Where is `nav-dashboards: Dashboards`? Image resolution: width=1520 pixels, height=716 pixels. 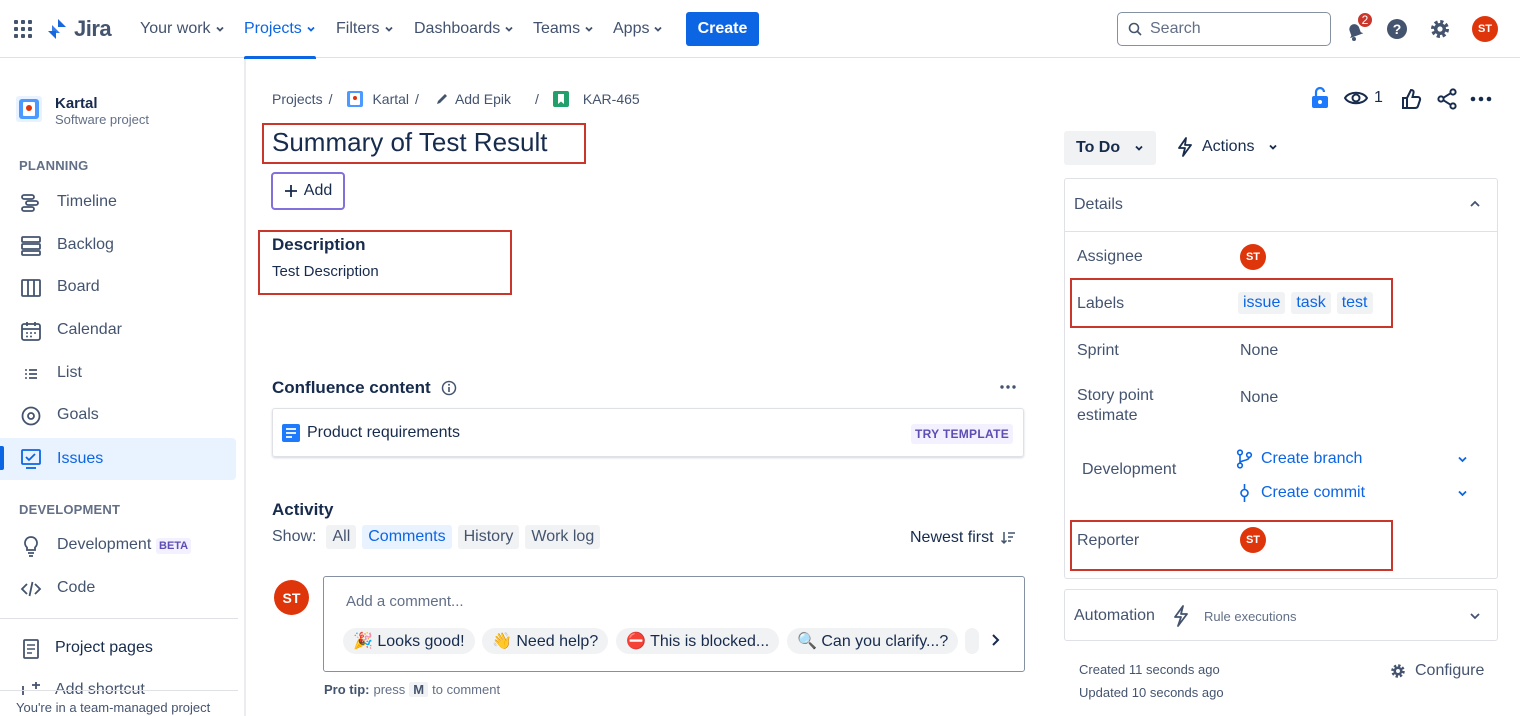 nav-dashboards: Dashboards is located at coordinates (464, 29).